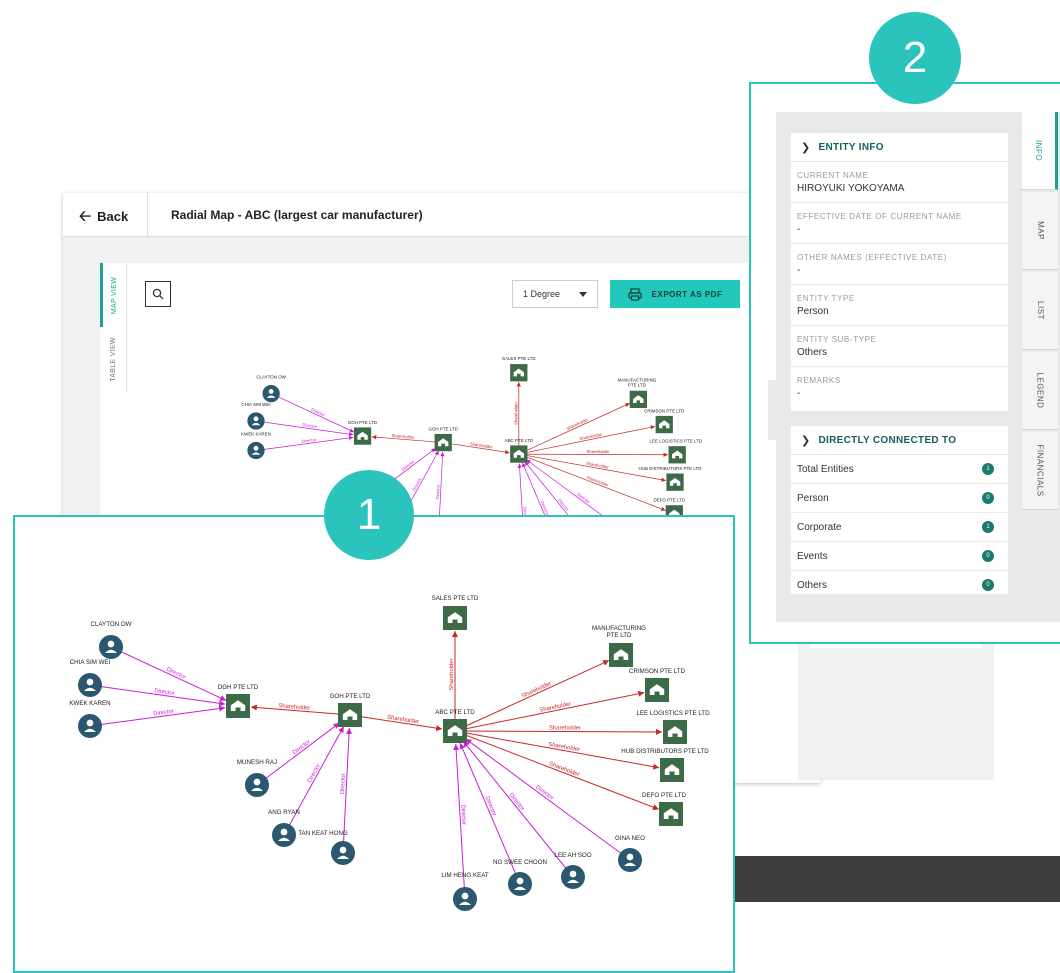  I want to click on tab-map: MAP, so click(1040, 231).